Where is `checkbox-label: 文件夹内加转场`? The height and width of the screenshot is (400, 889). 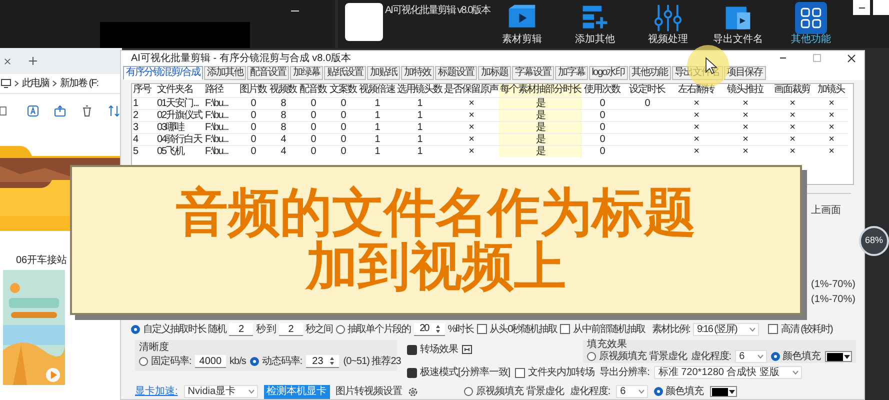 checkbox-label: 文件夹内加转场 is located at coordinates (561, 372).